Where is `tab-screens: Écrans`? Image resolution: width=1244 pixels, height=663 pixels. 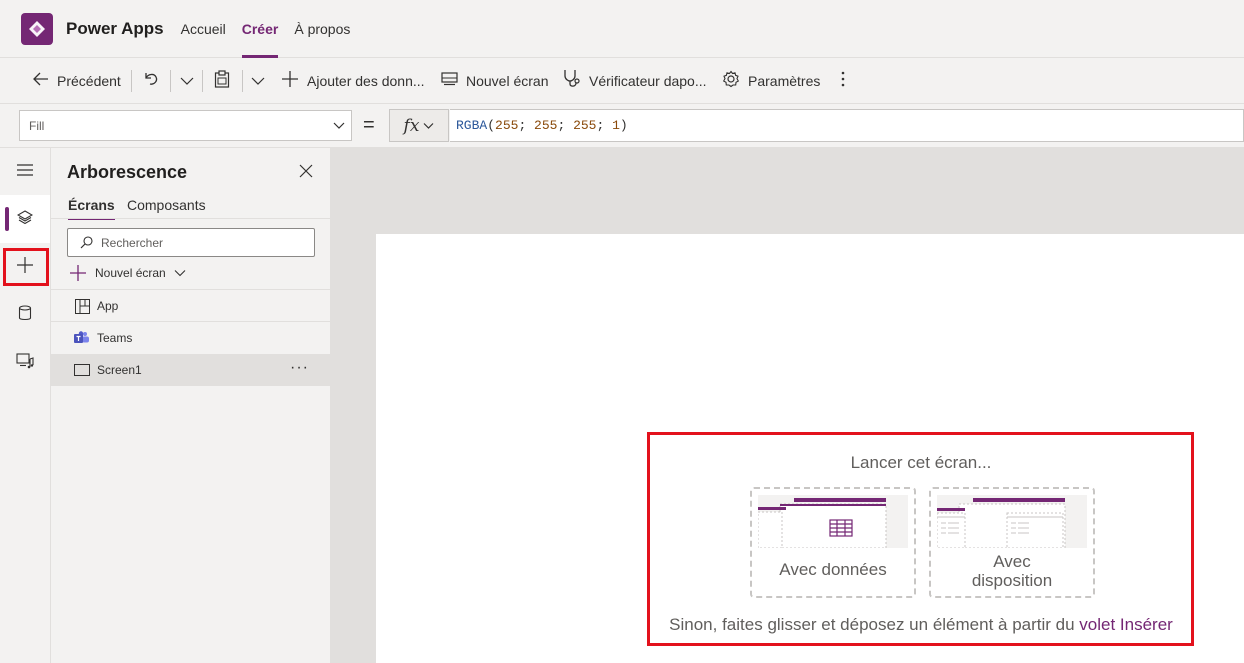
tab-screens: Écrans is located at coordinates (91, 208).